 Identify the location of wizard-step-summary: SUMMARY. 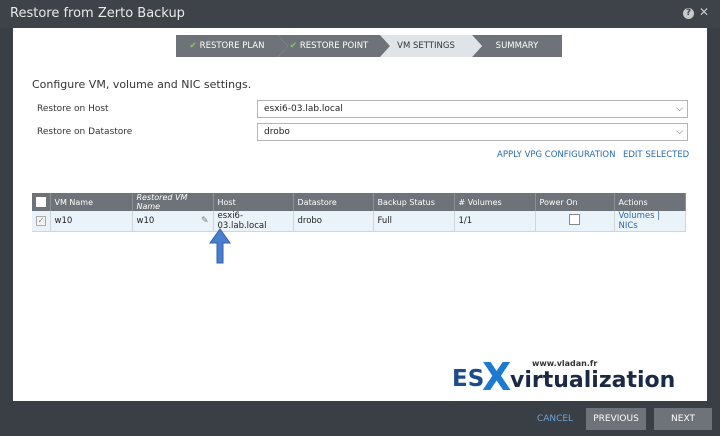
(517, 46).